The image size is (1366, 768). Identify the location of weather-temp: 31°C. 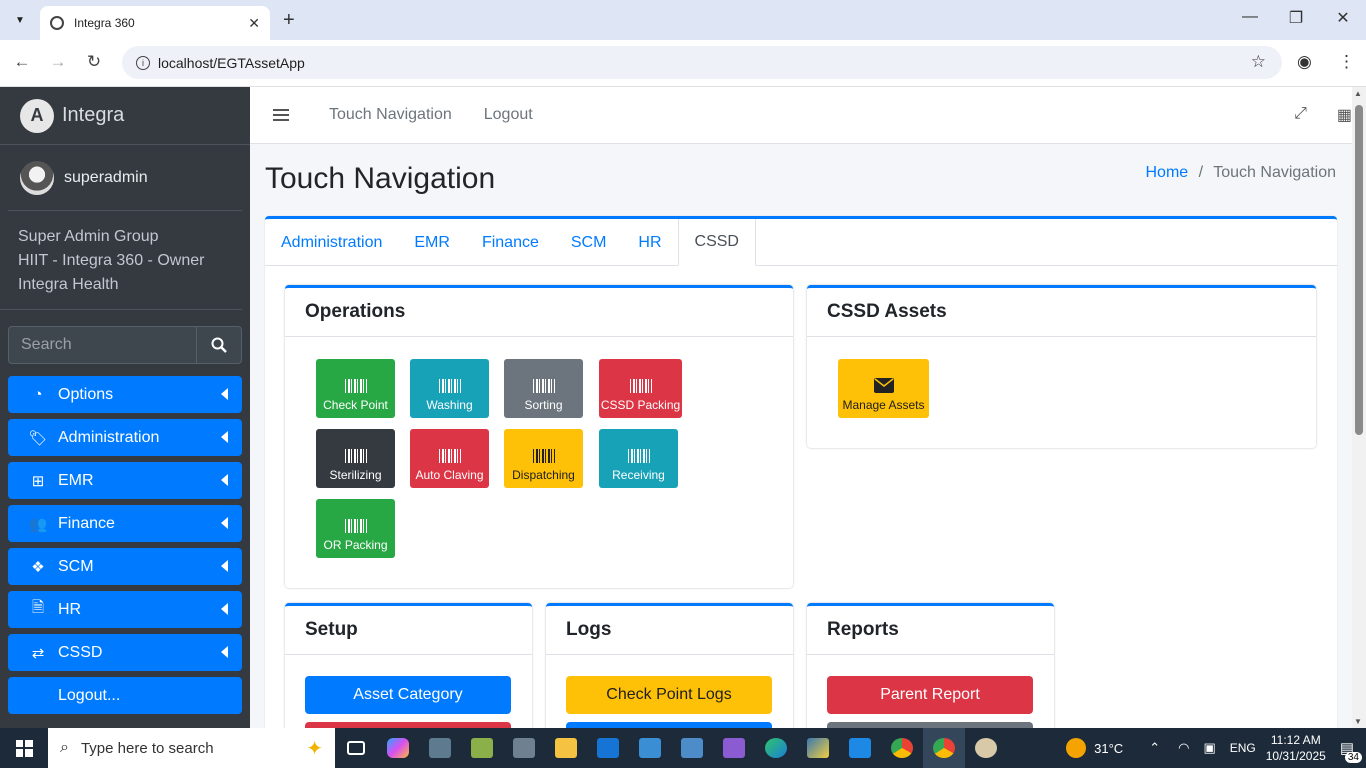
(1108, 748).